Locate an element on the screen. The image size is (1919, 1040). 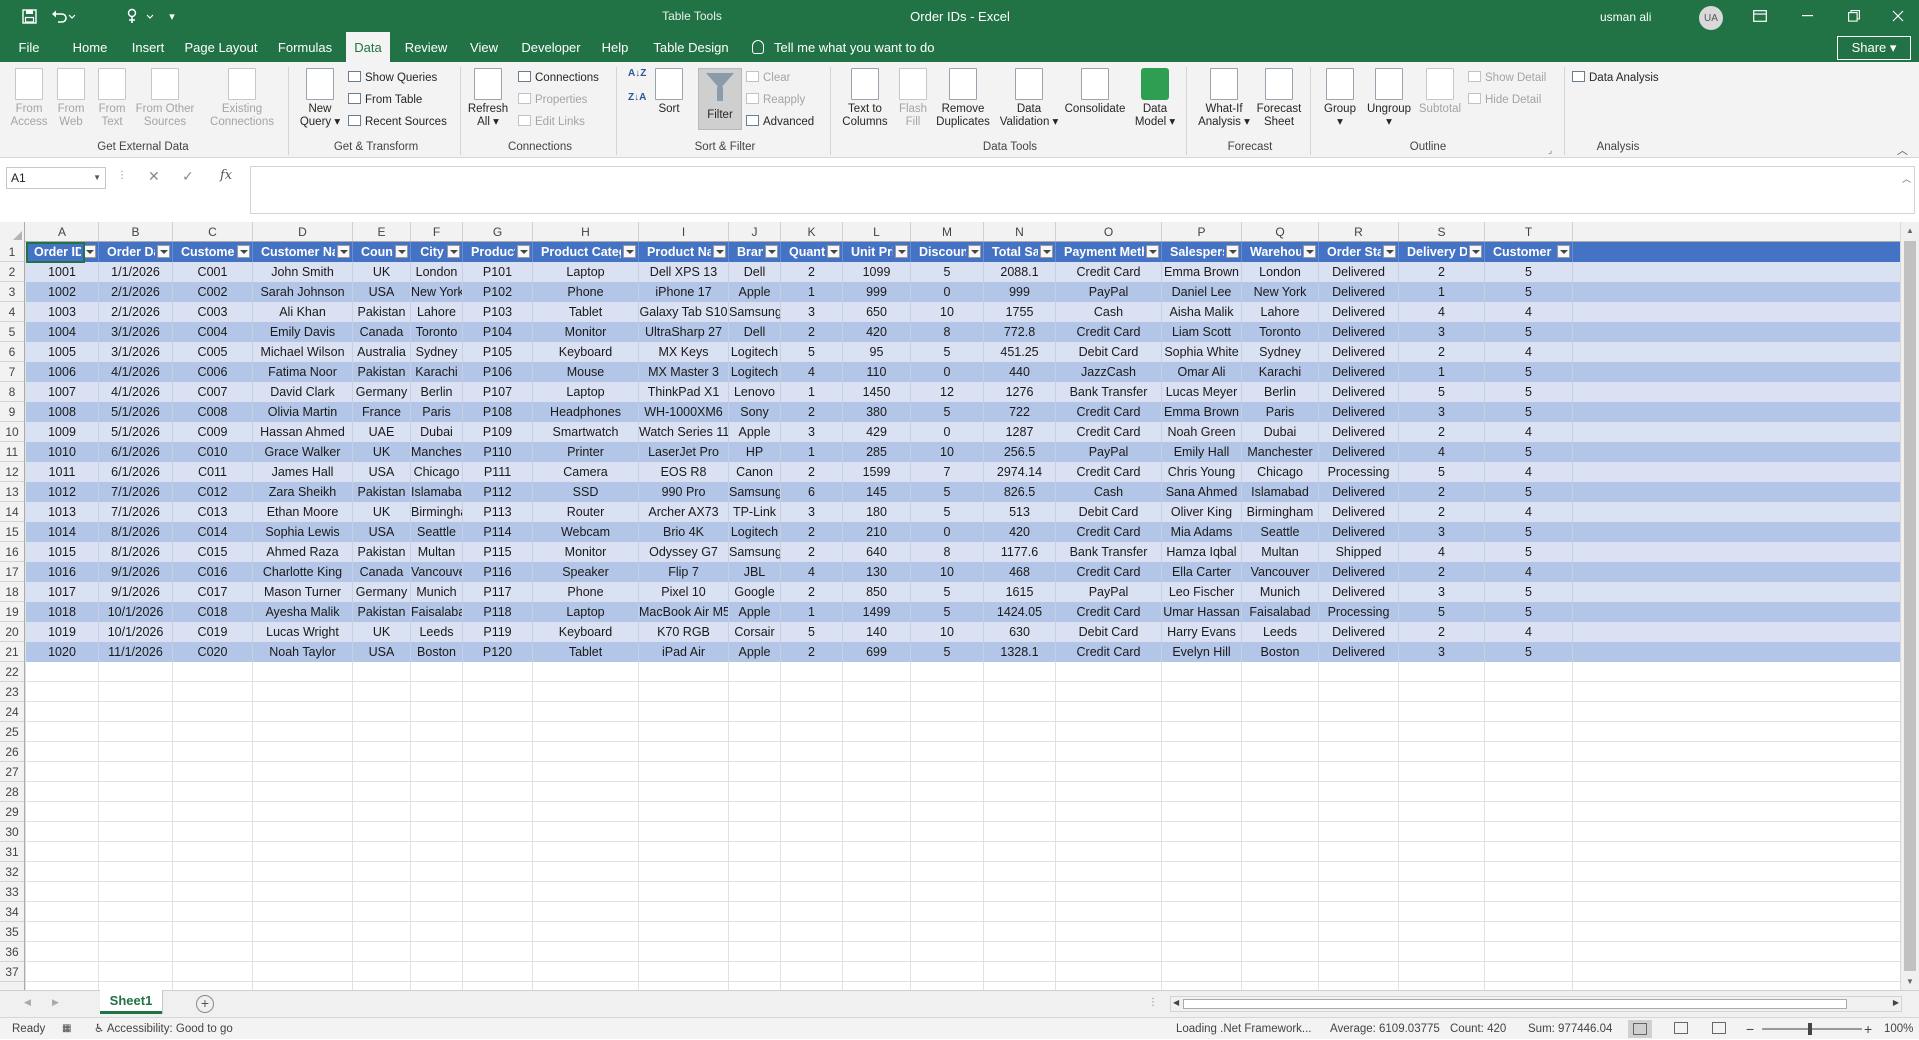
from-web-button: From Web is located at coordinates (71, 104).